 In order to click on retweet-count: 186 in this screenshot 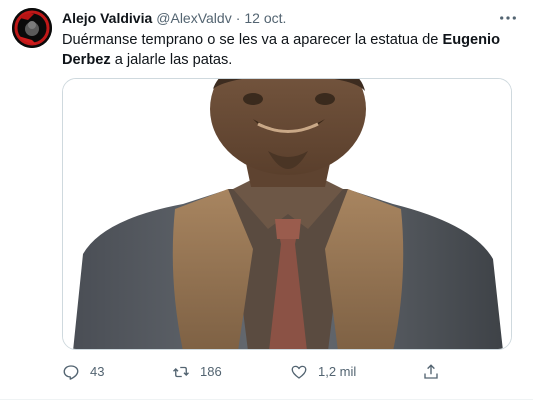, I will do `click(211, 371)`.